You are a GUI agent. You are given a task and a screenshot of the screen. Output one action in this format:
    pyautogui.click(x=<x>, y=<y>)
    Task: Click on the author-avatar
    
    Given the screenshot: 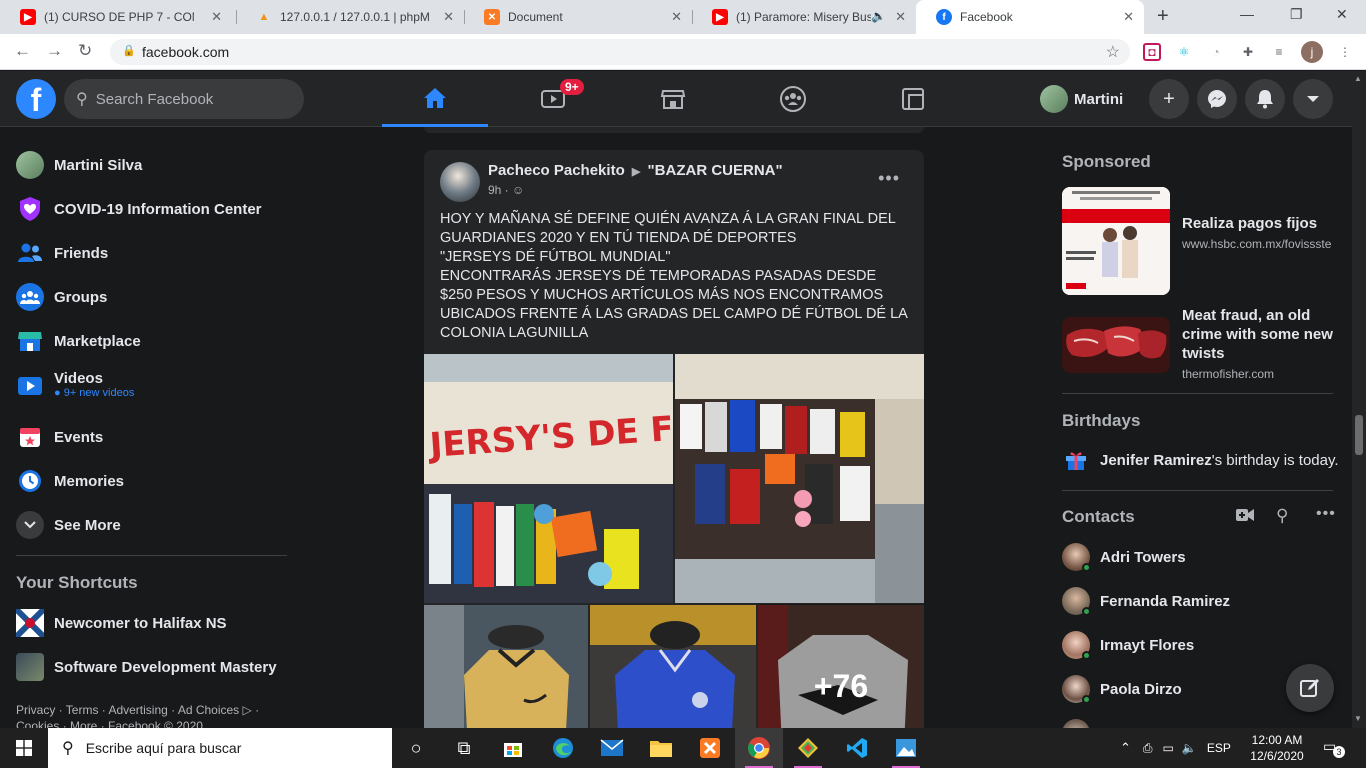 What is the action you would take?
    pyautogui.click(x=460, y=182)
    